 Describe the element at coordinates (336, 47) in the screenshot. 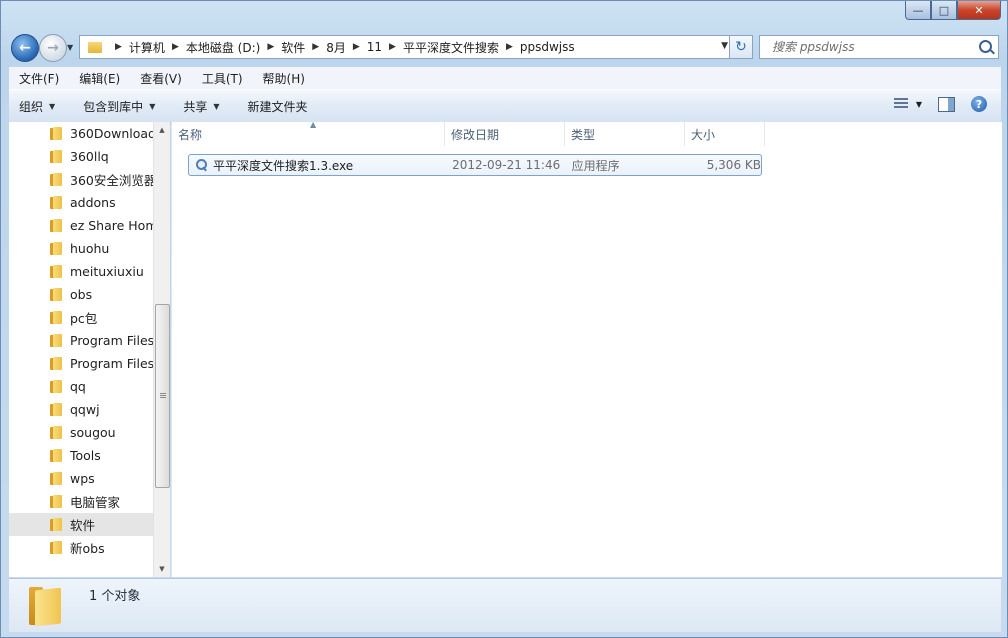

I see `breadcrumb-item: 8月` at that location.